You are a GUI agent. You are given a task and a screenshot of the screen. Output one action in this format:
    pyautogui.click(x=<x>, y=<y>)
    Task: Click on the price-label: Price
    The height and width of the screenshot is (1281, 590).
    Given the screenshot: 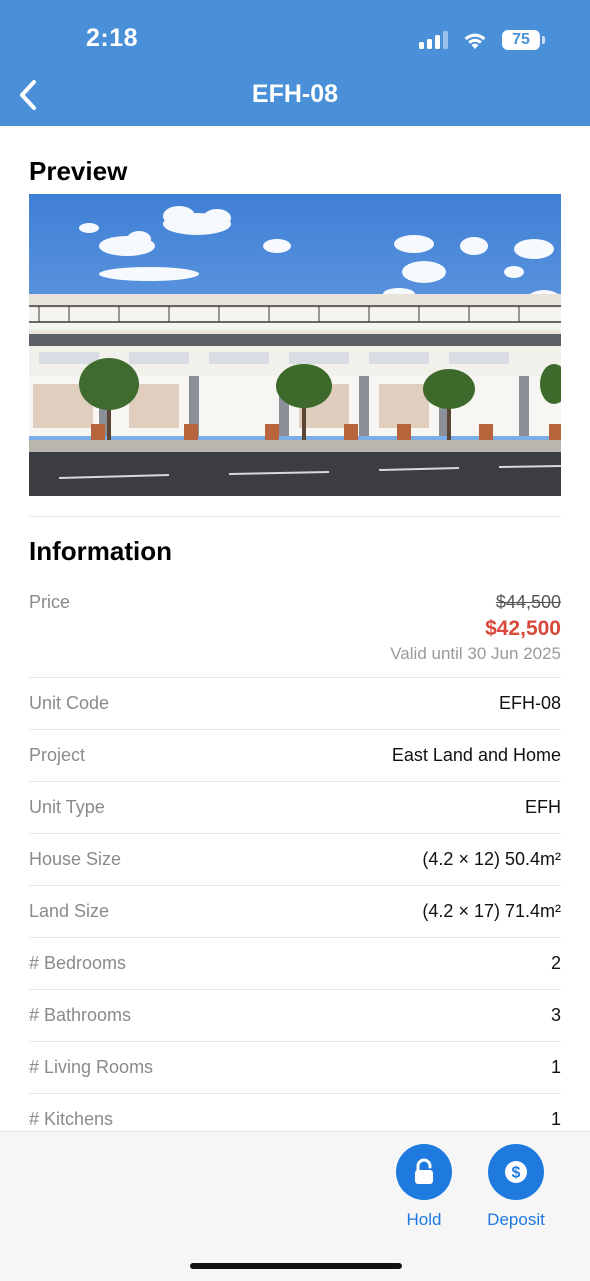 What is the action you would take?
    pyautogui.click(x=50, y=602)
    